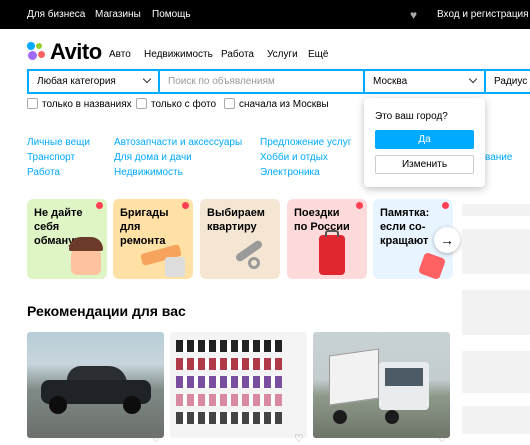 The width and height of the screenshot is (530, 445). I want to click on promo-card: Выбираем квартиру, so click(240, 239).